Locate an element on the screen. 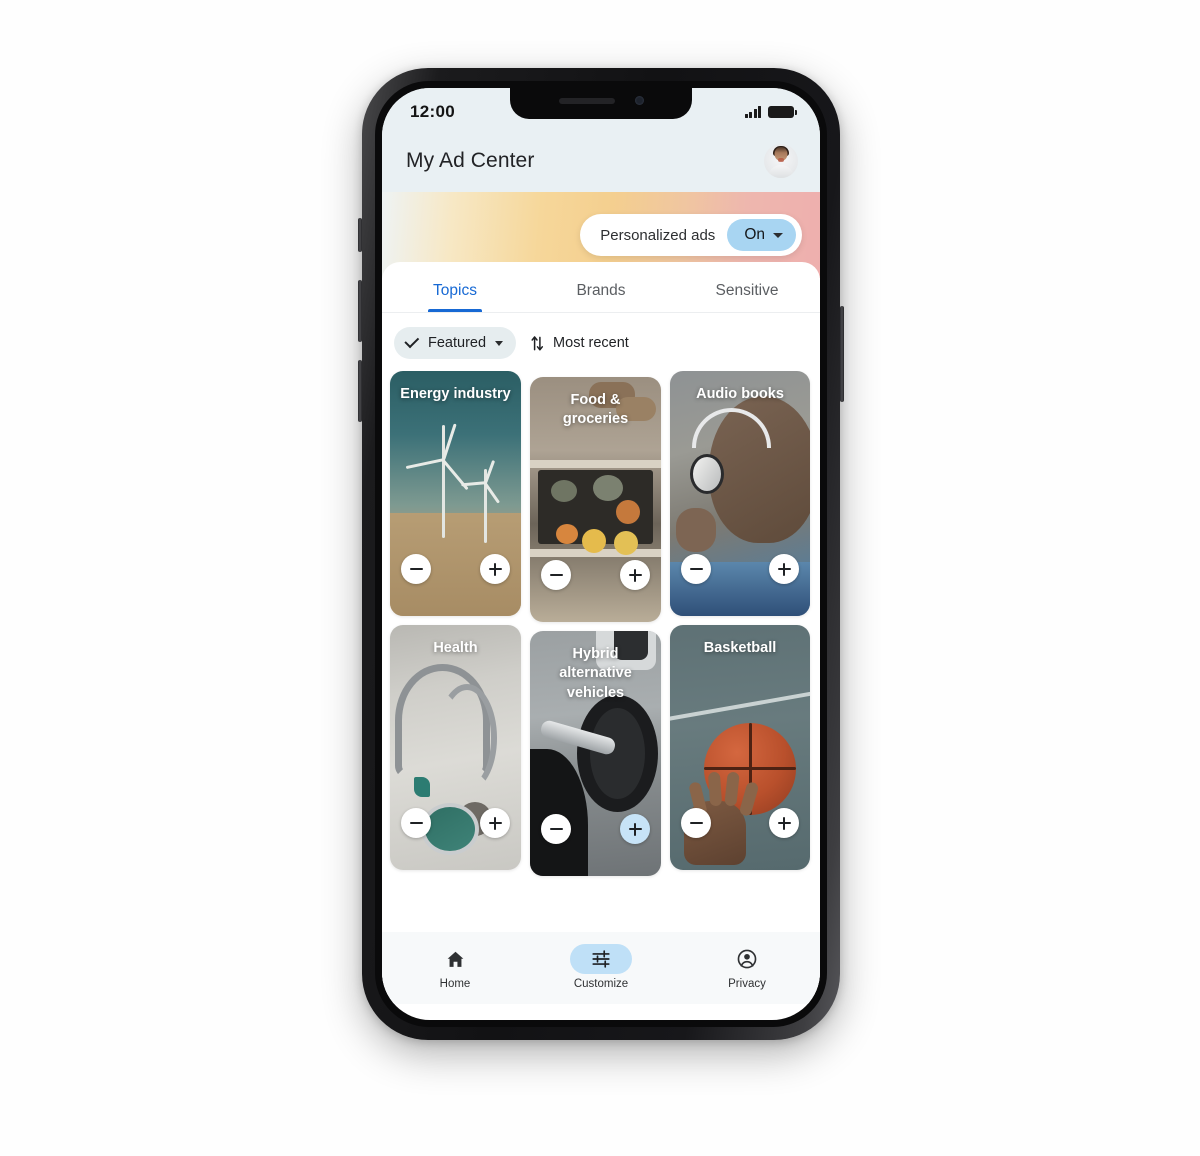  topic-card-energy-industry: Energy industry is located at coordinates (455, 493).